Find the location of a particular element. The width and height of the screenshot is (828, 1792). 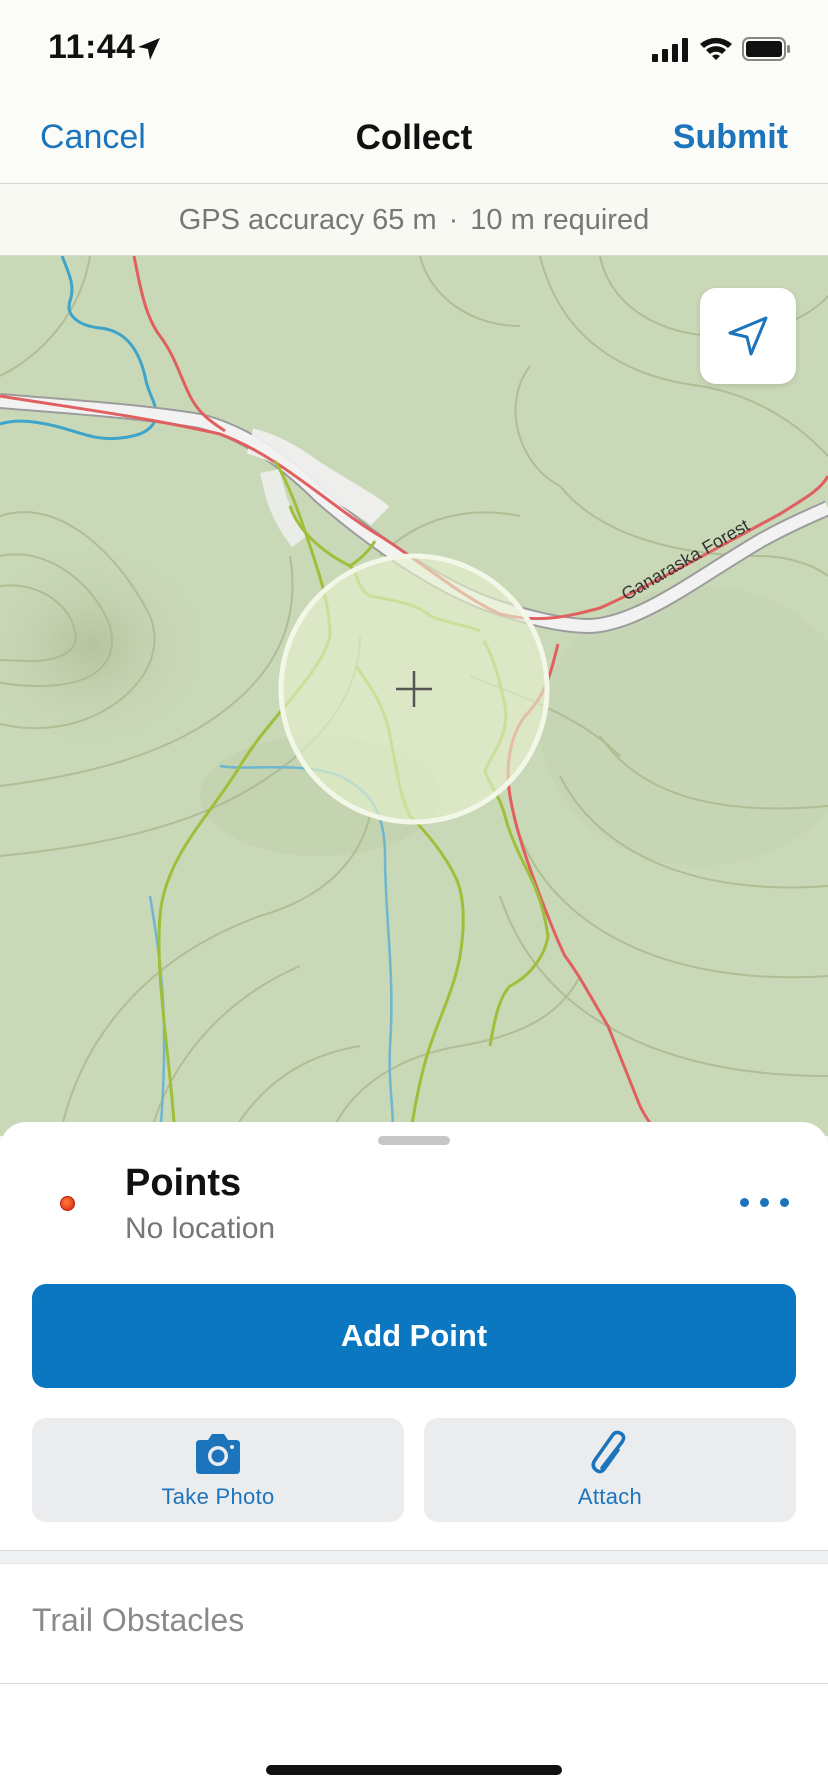

nav-bar: Cancel Collect Submit is located at coordinates (414, 140).